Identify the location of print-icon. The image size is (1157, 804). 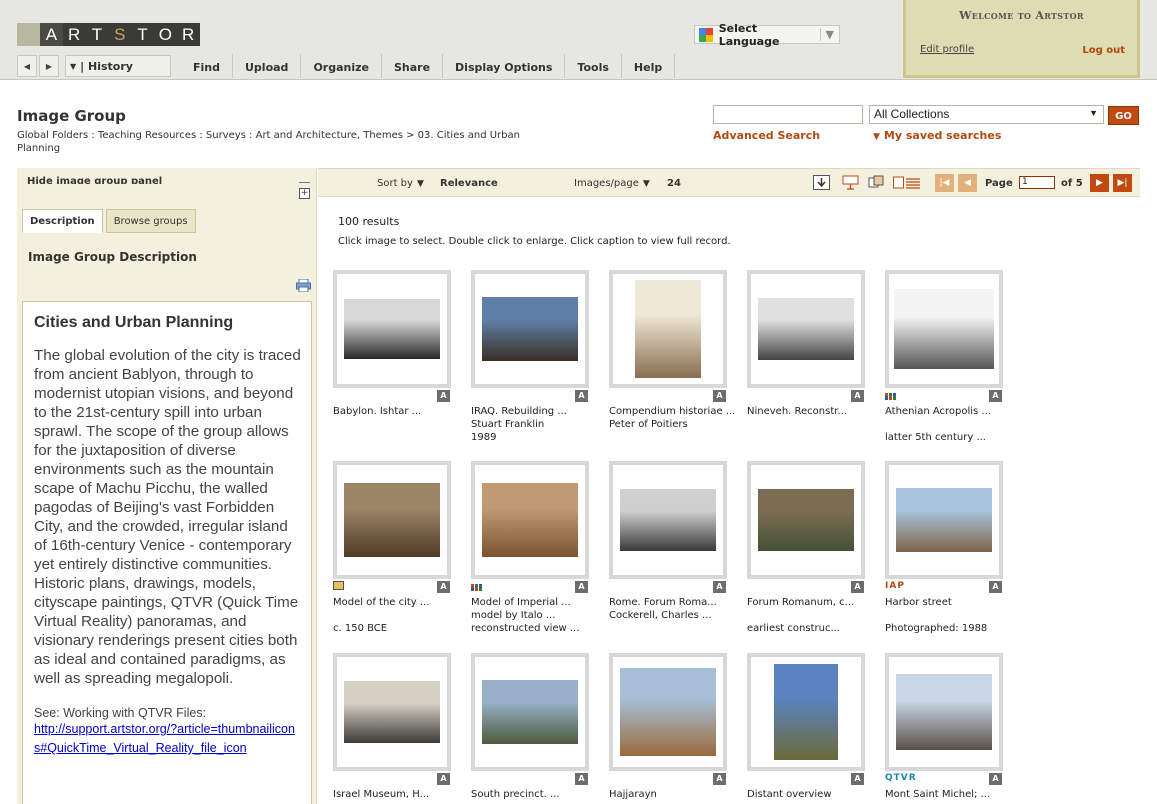
(303, 285).